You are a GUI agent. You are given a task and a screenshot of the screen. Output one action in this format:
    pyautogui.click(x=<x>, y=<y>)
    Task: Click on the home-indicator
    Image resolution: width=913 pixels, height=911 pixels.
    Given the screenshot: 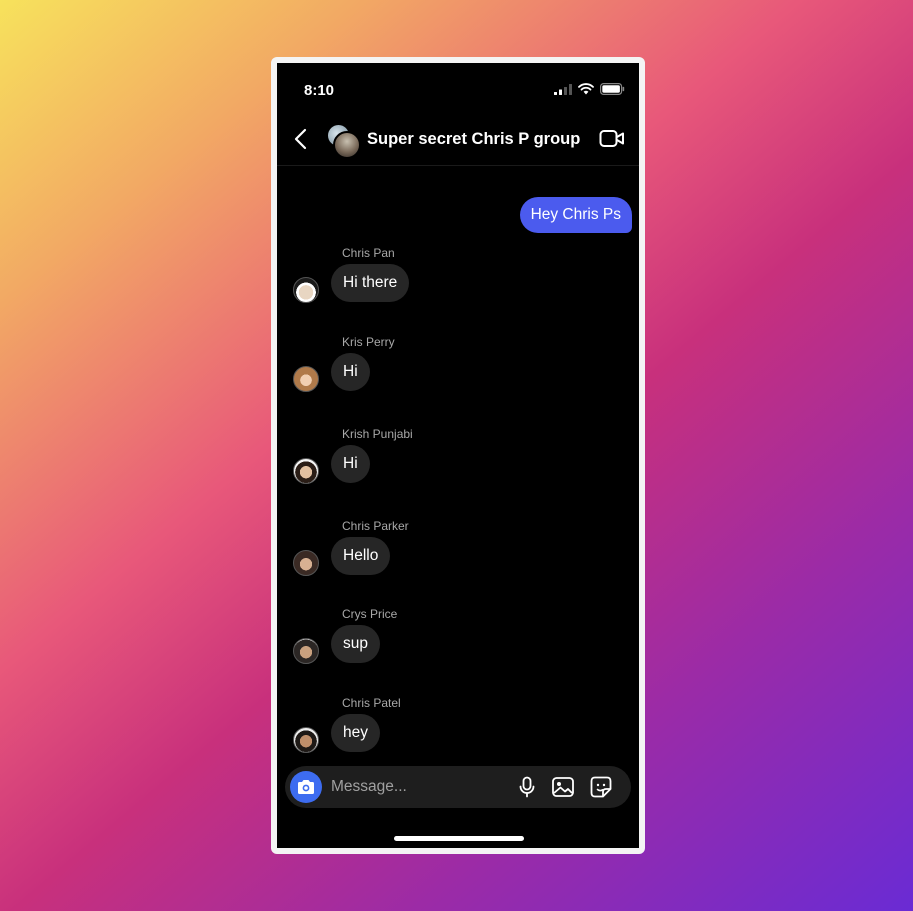 What is the action you would take?
    pyautogui.click(x=459, y=838)
    